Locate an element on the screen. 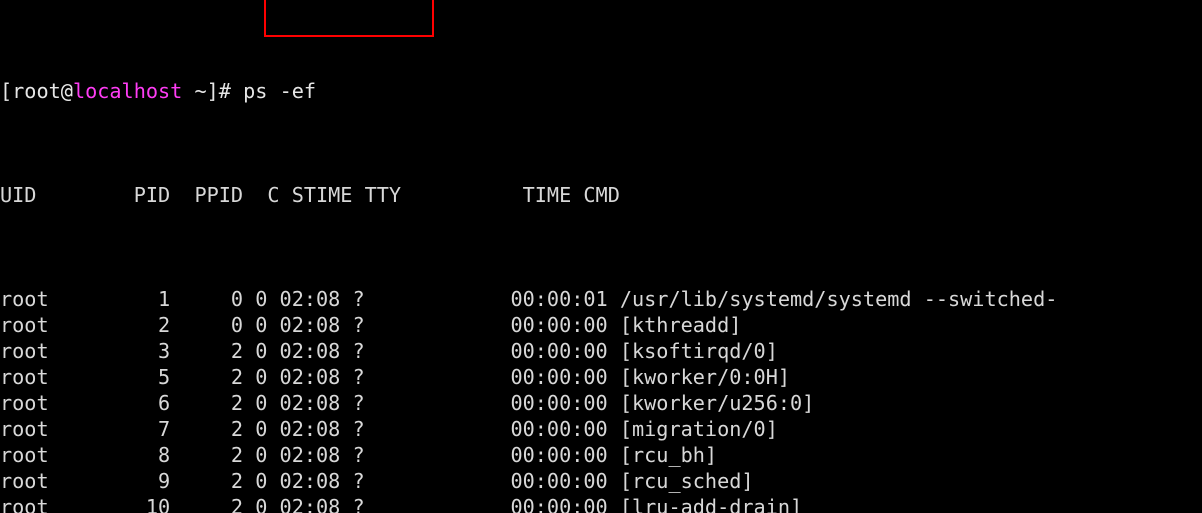 This screenshot has height=513, width=1202. process-row: root 8 2 0 02:08 ? 00:00:00 [rcu_bh] is located at coordinates (359, 455).